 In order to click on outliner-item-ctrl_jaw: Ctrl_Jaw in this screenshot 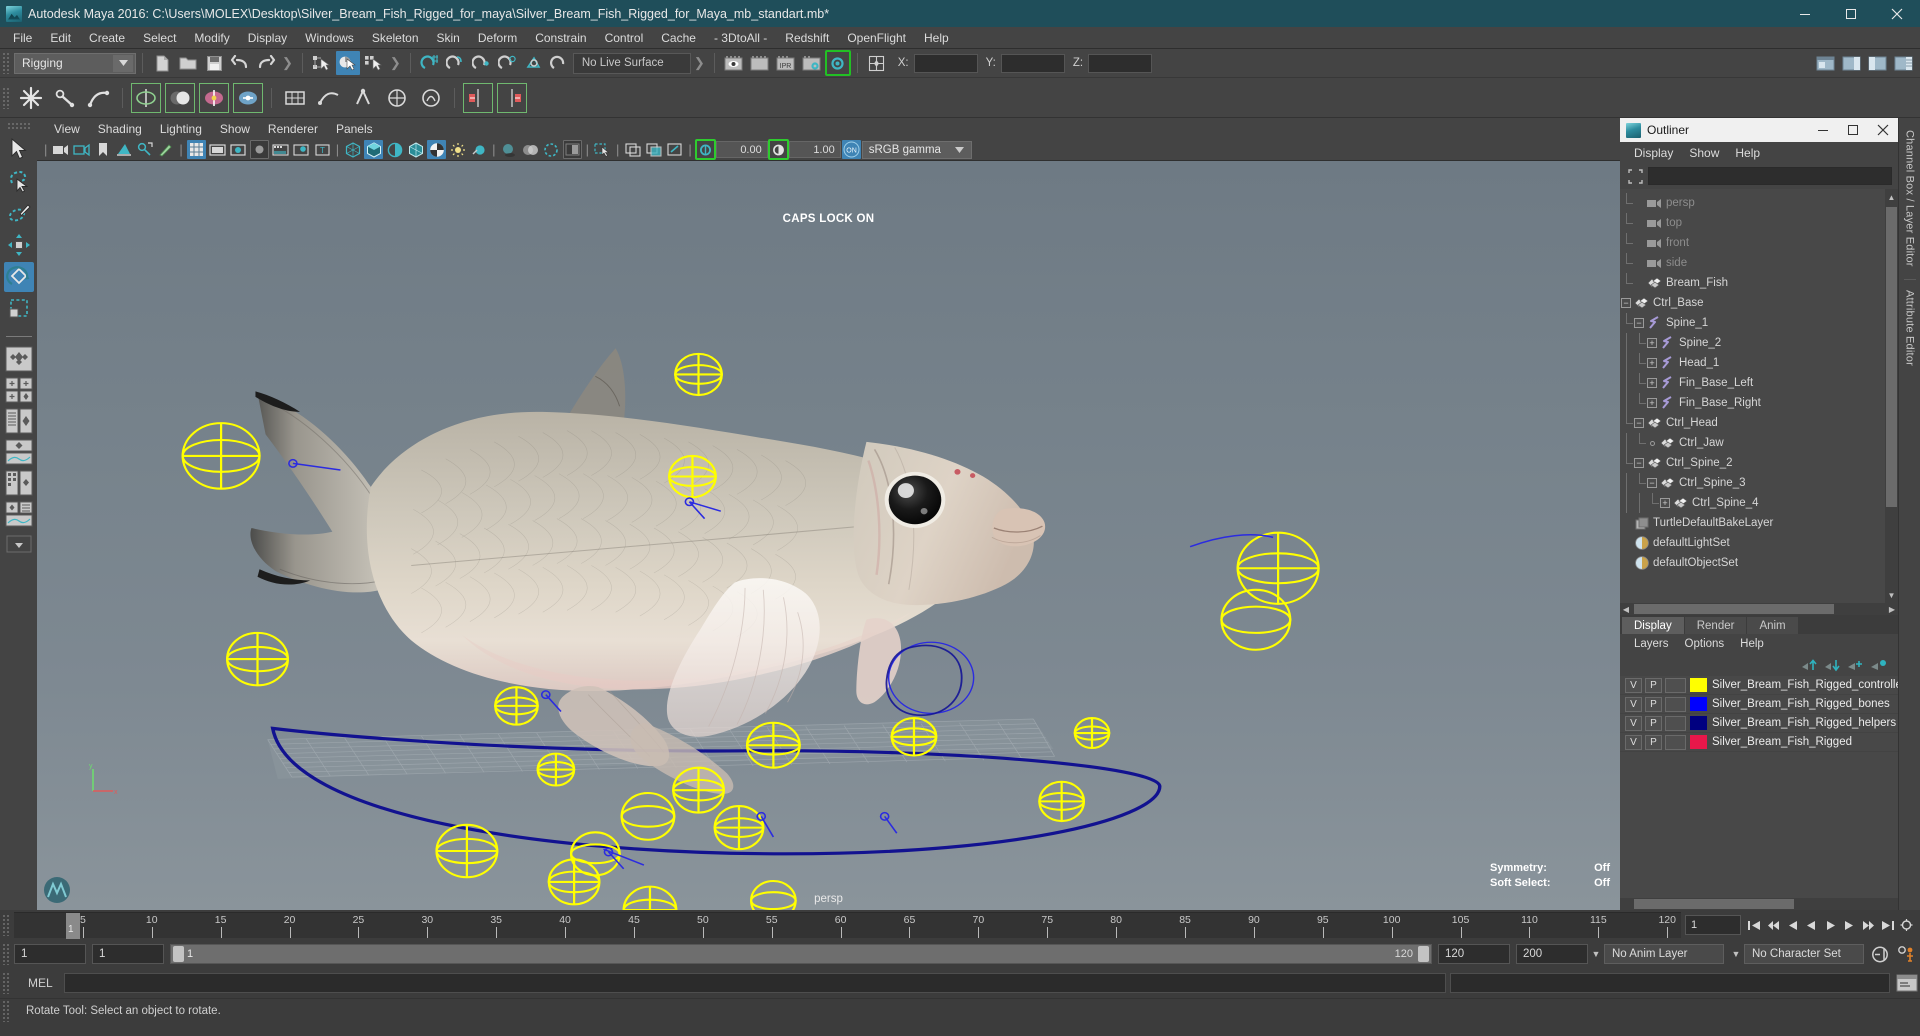, I will do `click(1759, 443)`.